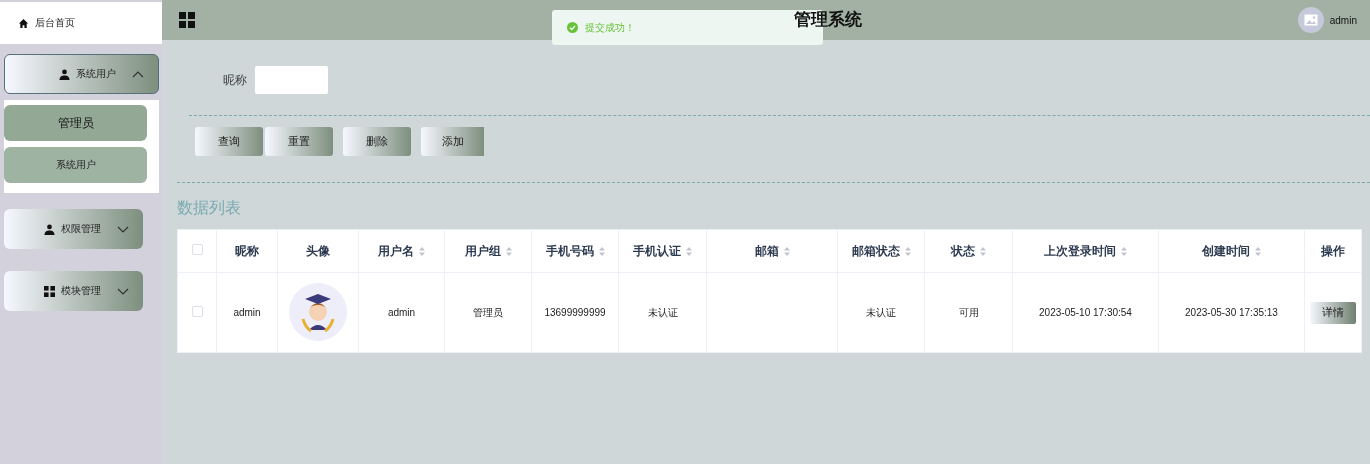 This screenshot has width=1370, height=464. I want to click on table-cell: 管理员, so click(488, 312).